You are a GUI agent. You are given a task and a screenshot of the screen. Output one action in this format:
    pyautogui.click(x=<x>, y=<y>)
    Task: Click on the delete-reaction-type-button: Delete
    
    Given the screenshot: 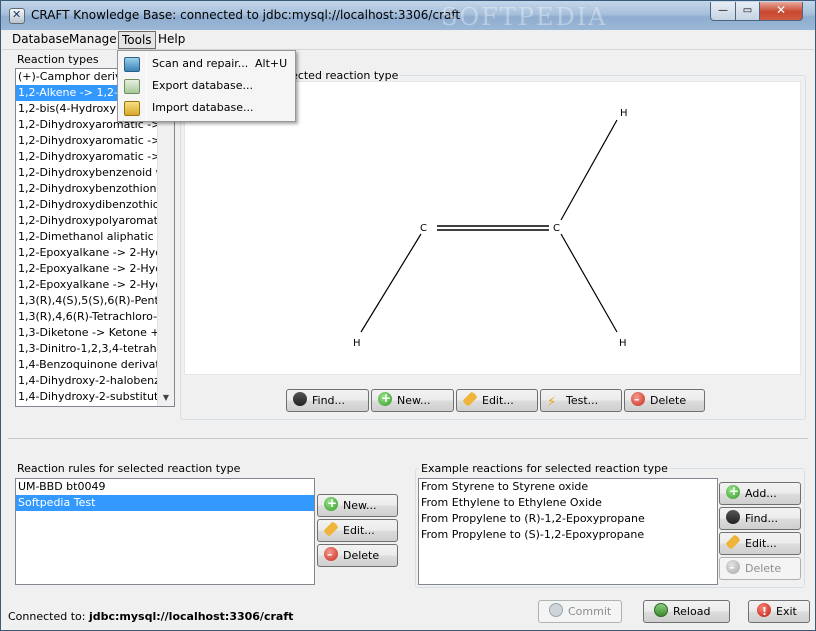 What is the action you would take?
    pyautogui.click(x=664, y=400)
    